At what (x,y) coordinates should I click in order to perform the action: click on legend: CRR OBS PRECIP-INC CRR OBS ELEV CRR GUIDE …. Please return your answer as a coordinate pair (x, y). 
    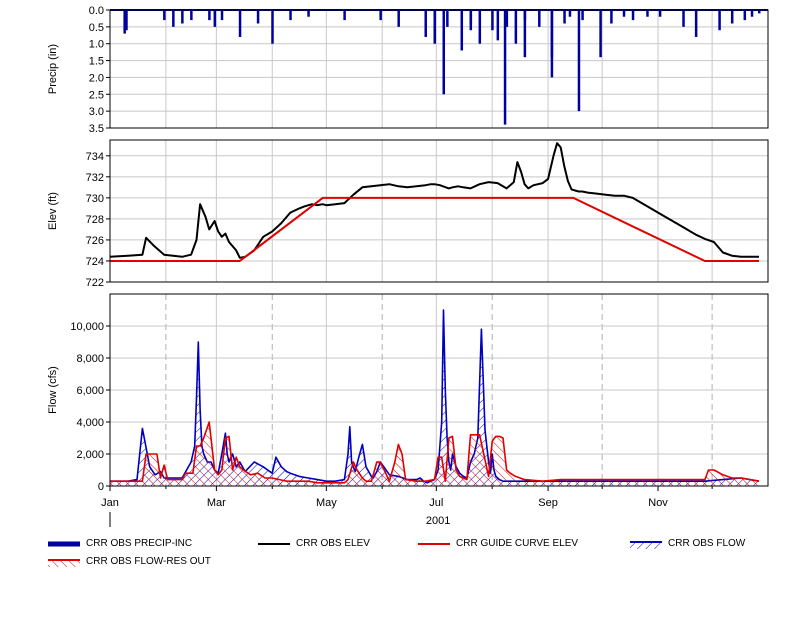
    Looking at the image, I should click on (400, 552).